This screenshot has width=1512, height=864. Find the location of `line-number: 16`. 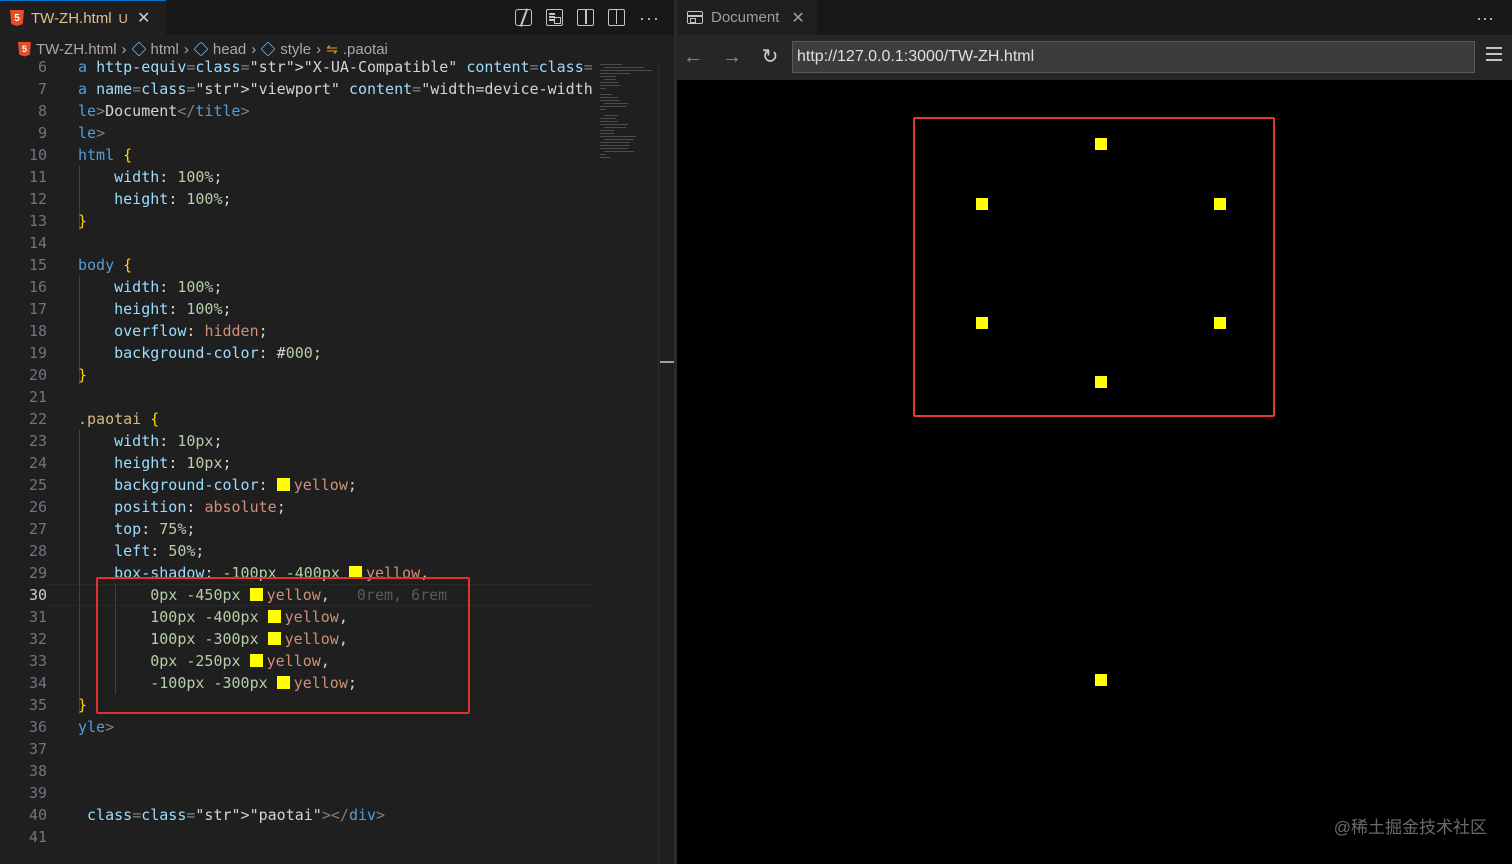

line-number: 16 is located at coordinates (37, 287).